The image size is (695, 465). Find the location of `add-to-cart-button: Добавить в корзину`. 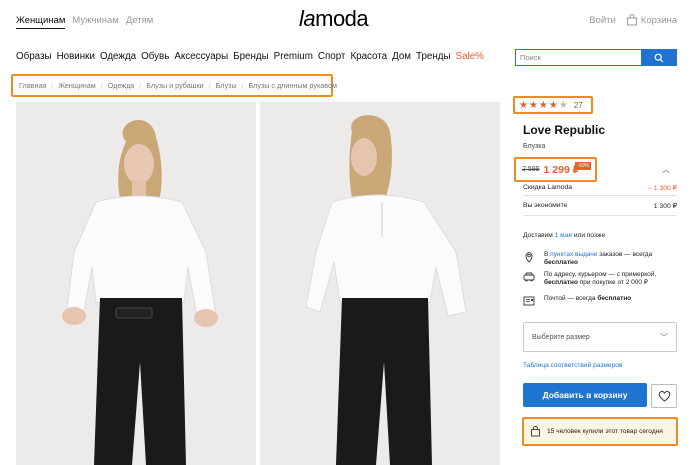

add-to-cart-button: Добавить в корзину is located at coordinates (585, 395).